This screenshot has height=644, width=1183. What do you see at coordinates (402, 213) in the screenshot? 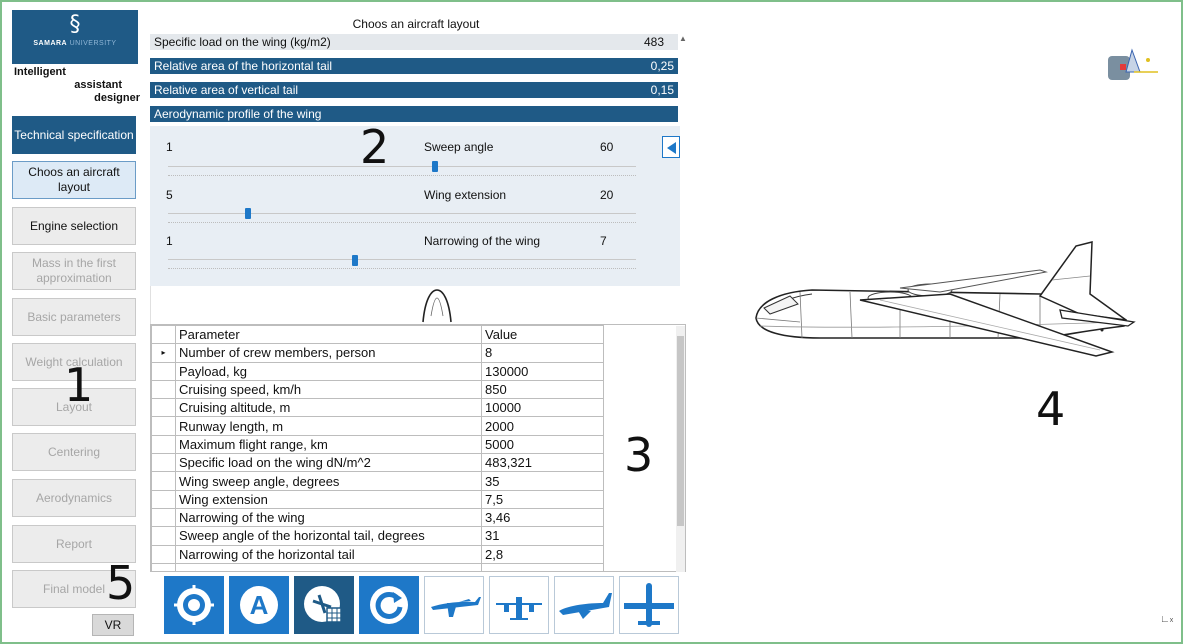
I see `wing-extension-track` at bounding box center [402, 213].